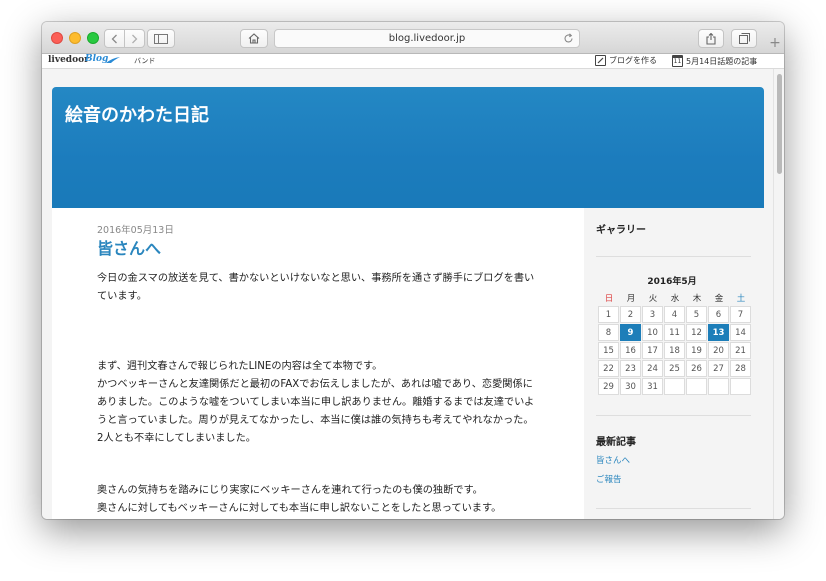  Describe the element at coordinates (740, 332) in the screenshot. I see `calendar-day: 14` at that location.